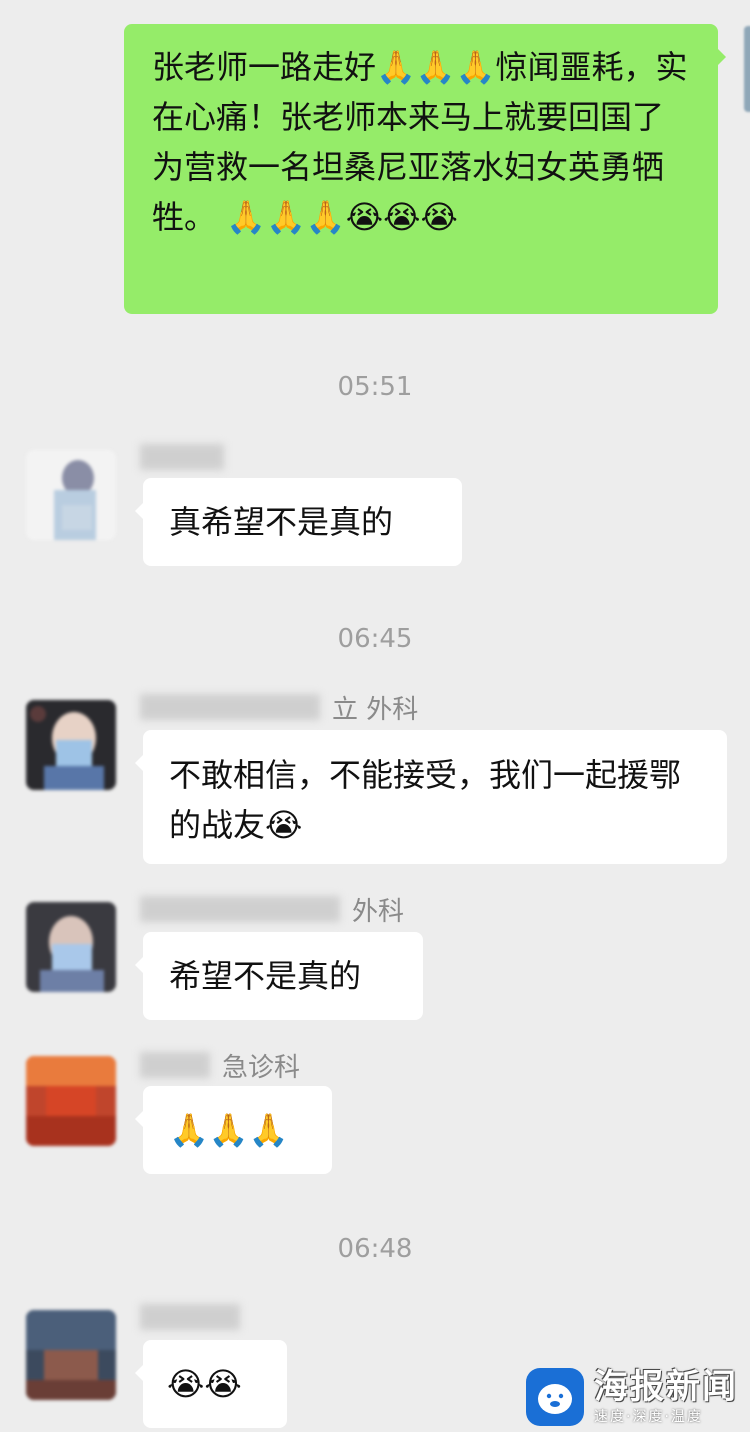 The width and height of the screenshot is (750, 1432). I want to click on incoming-message-bubble: 😭😭, so click(211, 1384).